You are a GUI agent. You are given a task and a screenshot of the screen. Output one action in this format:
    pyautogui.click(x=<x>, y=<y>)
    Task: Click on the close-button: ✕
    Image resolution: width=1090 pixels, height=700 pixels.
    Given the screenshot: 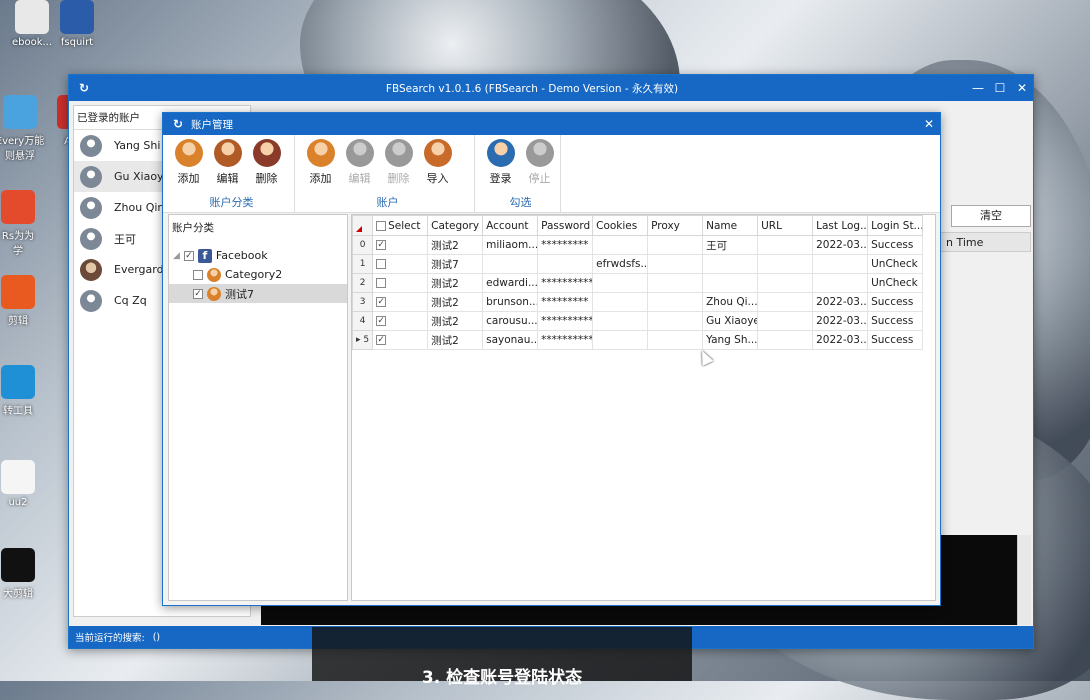 What is the action you would take?
    pyautogui.click(x=1022, y=88)
    